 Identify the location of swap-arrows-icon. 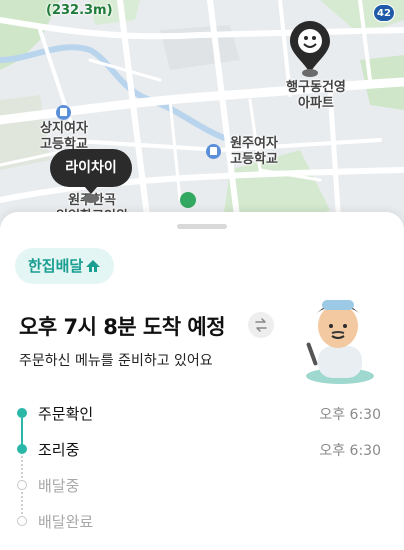
(261, 325).